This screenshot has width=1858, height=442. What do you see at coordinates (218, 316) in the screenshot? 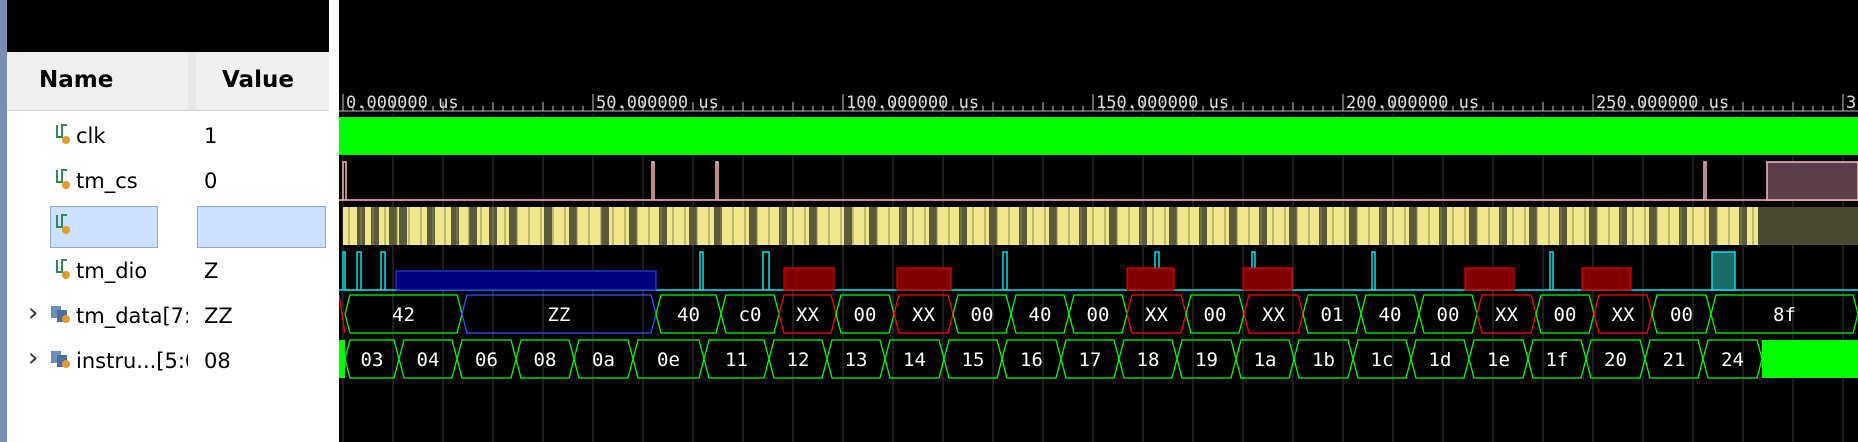
I see `signal-value-4: ZZ` at bounding box center [218, 316].